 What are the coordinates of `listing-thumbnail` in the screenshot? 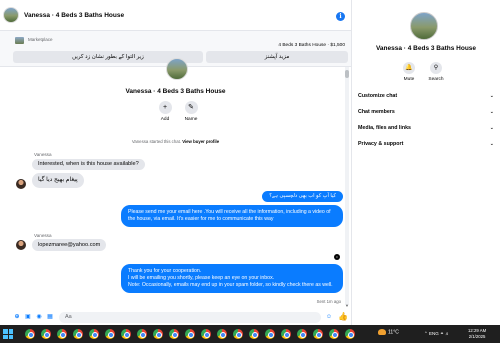 It's located at (19, 40).